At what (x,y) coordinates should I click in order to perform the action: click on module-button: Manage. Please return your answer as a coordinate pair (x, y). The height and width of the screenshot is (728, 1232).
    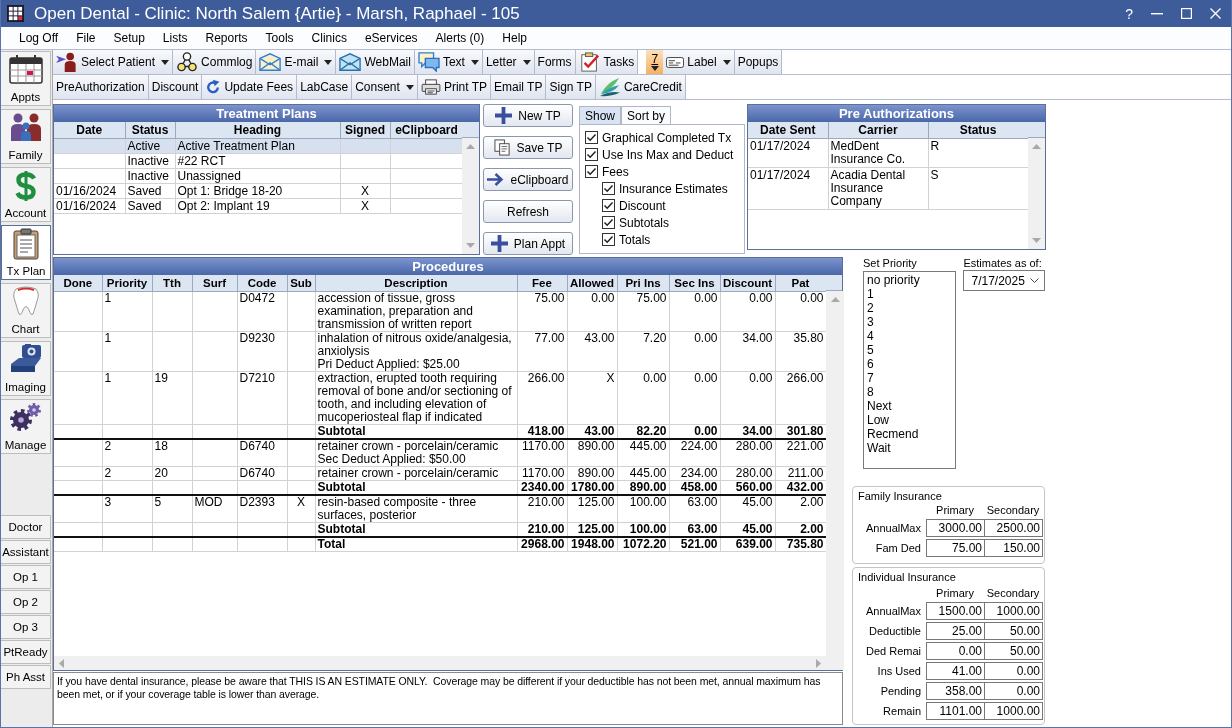
    Looking at the image, I should click on (26, 426).